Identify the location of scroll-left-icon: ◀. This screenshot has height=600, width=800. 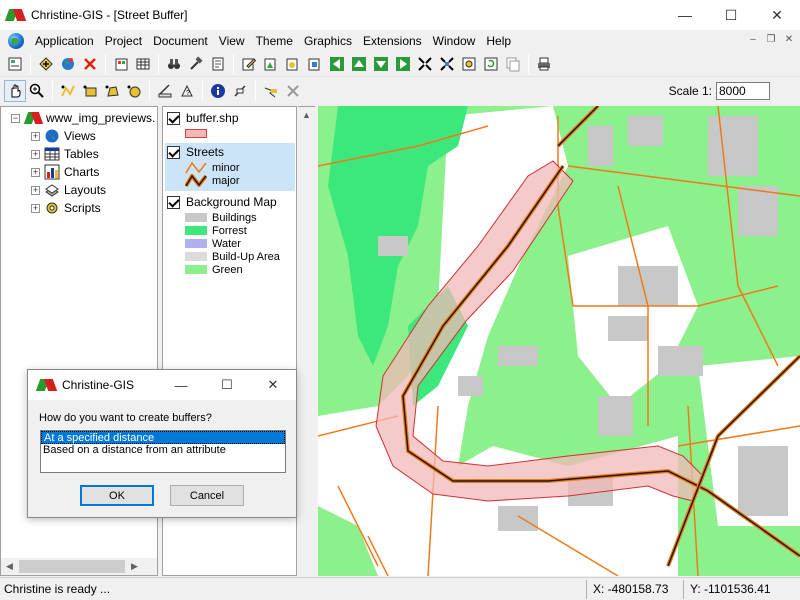
(9, 566).